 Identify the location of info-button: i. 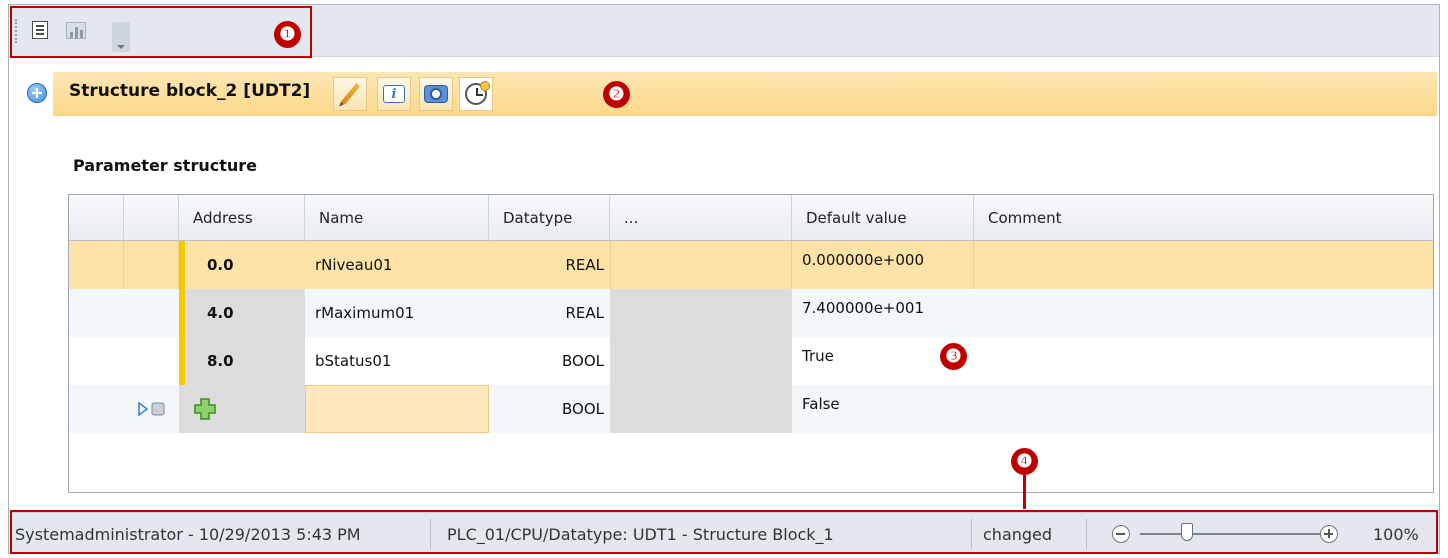
(394, 94).